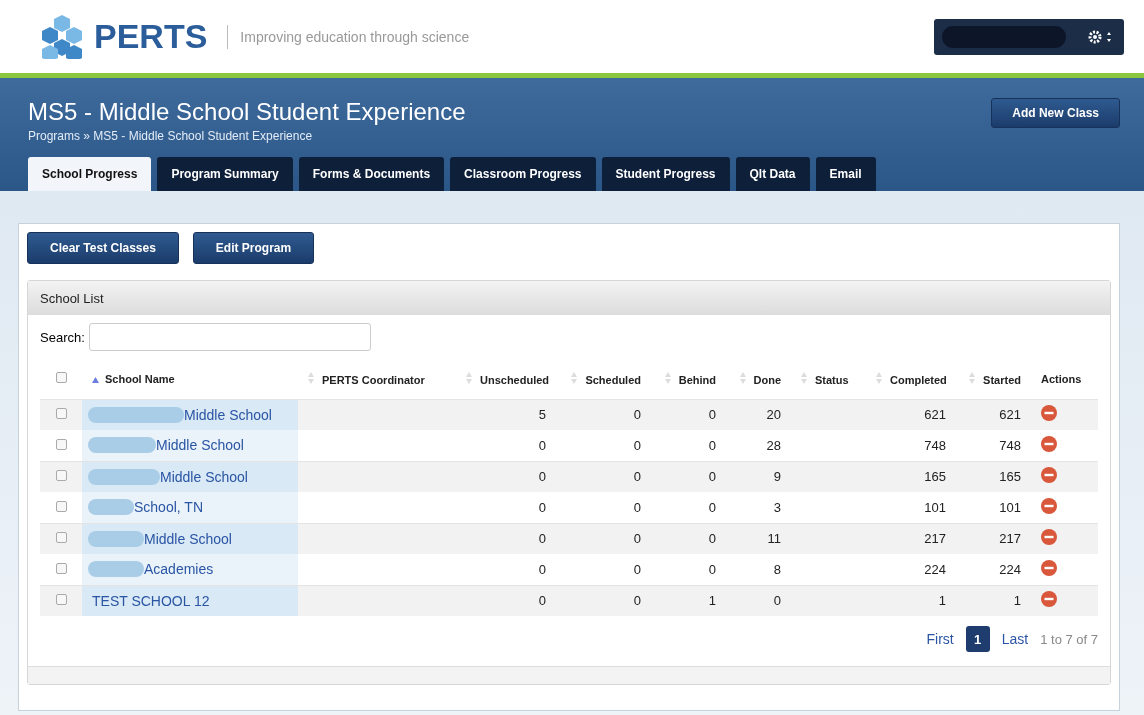  What do you see at coordinates (140, 378) in the screenshot?
I see `column-header: School Name` at bounding box center [140, 378].